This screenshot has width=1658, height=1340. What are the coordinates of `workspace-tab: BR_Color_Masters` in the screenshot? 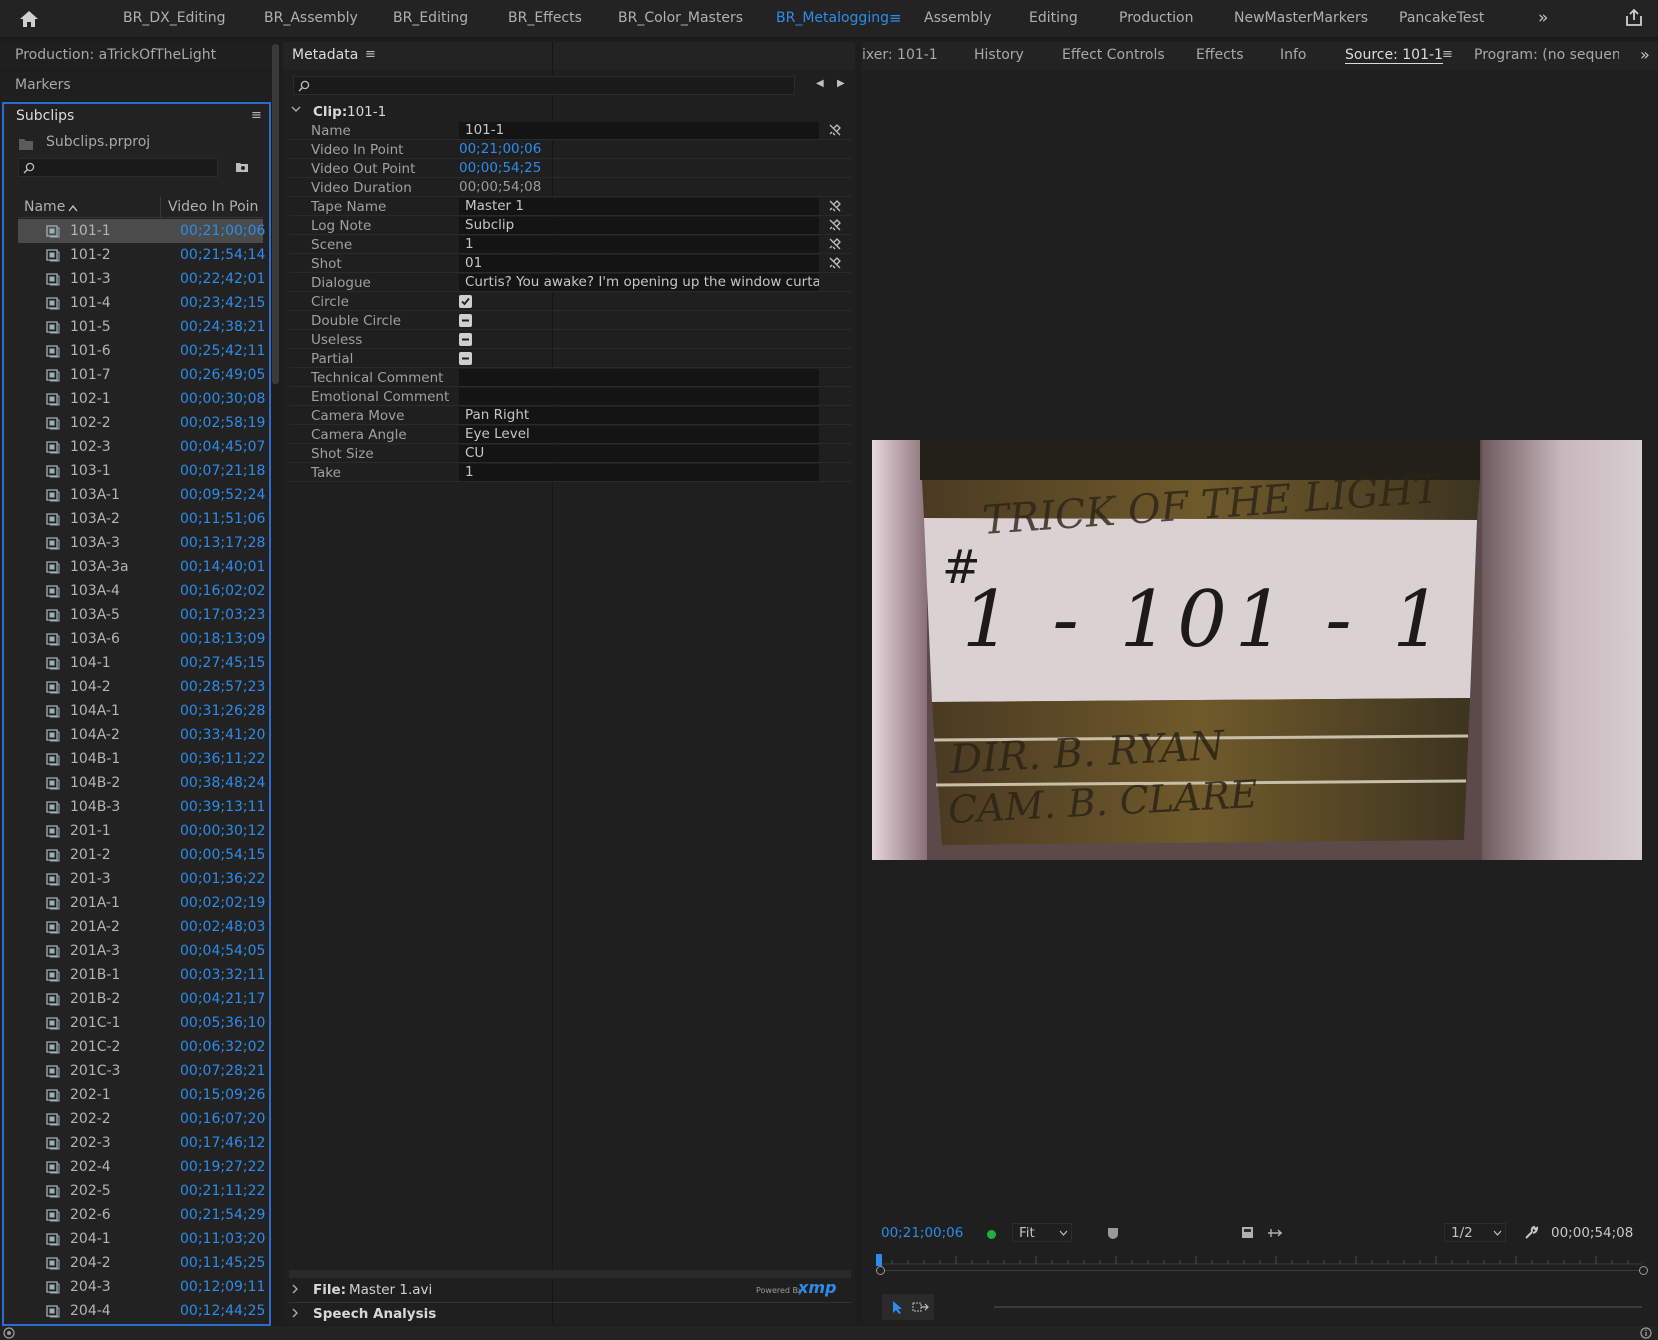 It's located at (680, 18).